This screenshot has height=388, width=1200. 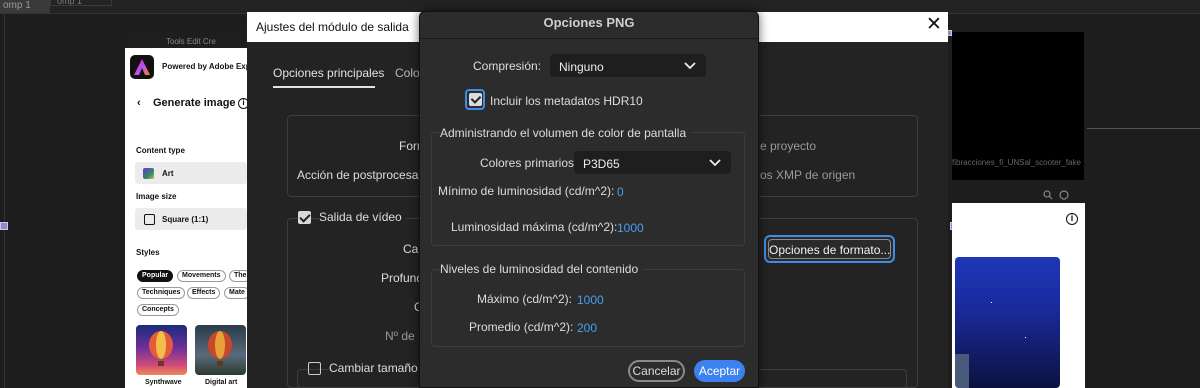 What do you see at coordinates (589, 22) in the screenshot?
I see `png-dialog-title: Opciones PNG` at bounding box center [589, 22].